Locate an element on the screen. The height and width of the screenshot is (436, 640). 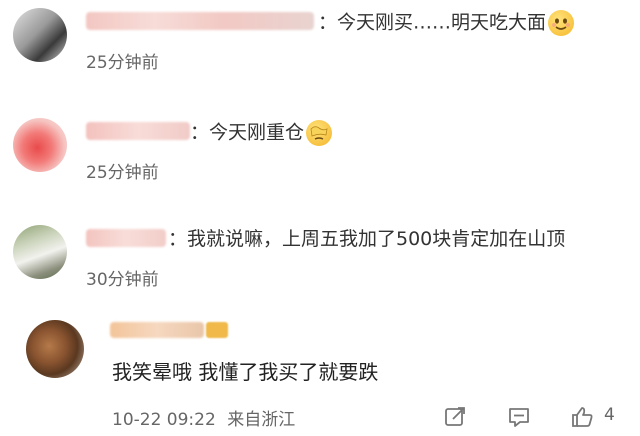
reply-datetime: 10-22 09:22 is located at coordinates (164, 420).